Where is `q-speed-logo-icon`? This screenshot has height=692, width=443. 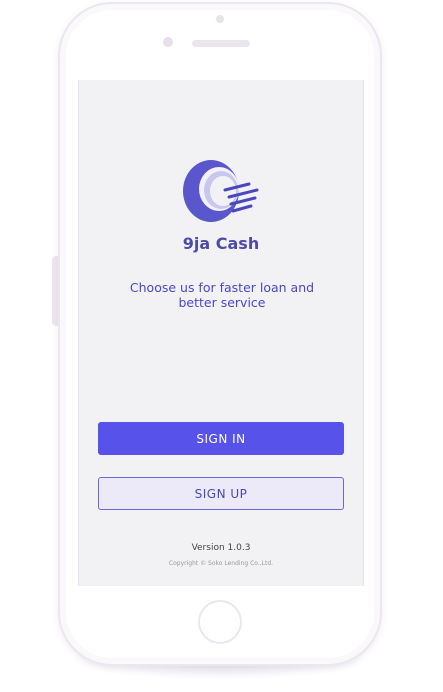
q-speed-logo-icon is located at coordinates (221, 191).